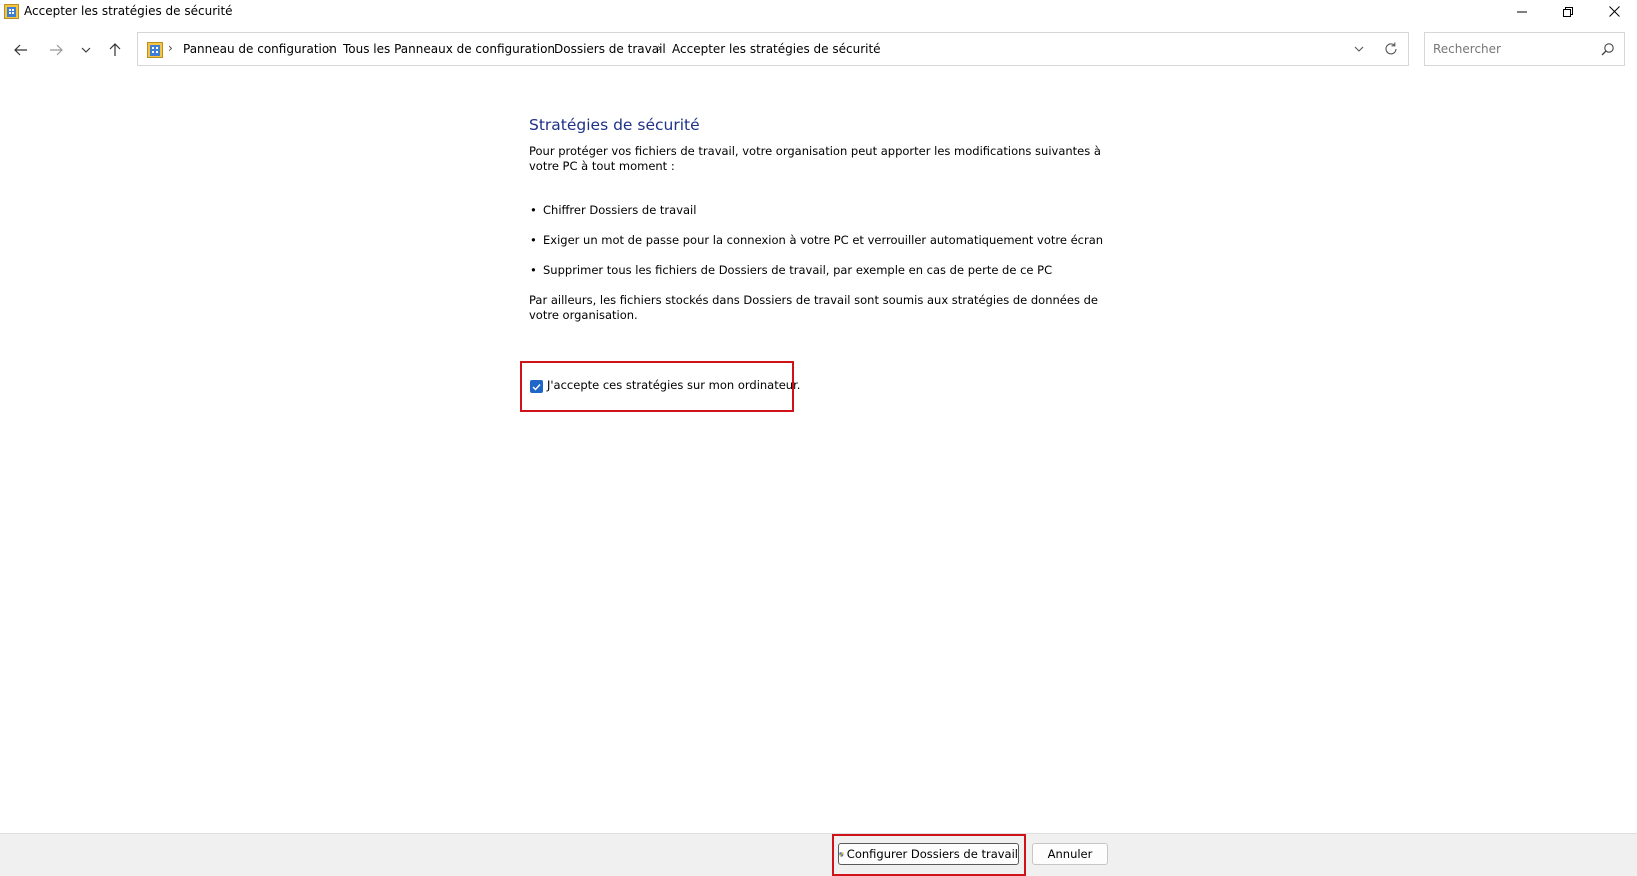  What do you see at coordinates (1391, 49) in the screenshot?
I see `refresh-icon` at bounding box center [1391, 49].